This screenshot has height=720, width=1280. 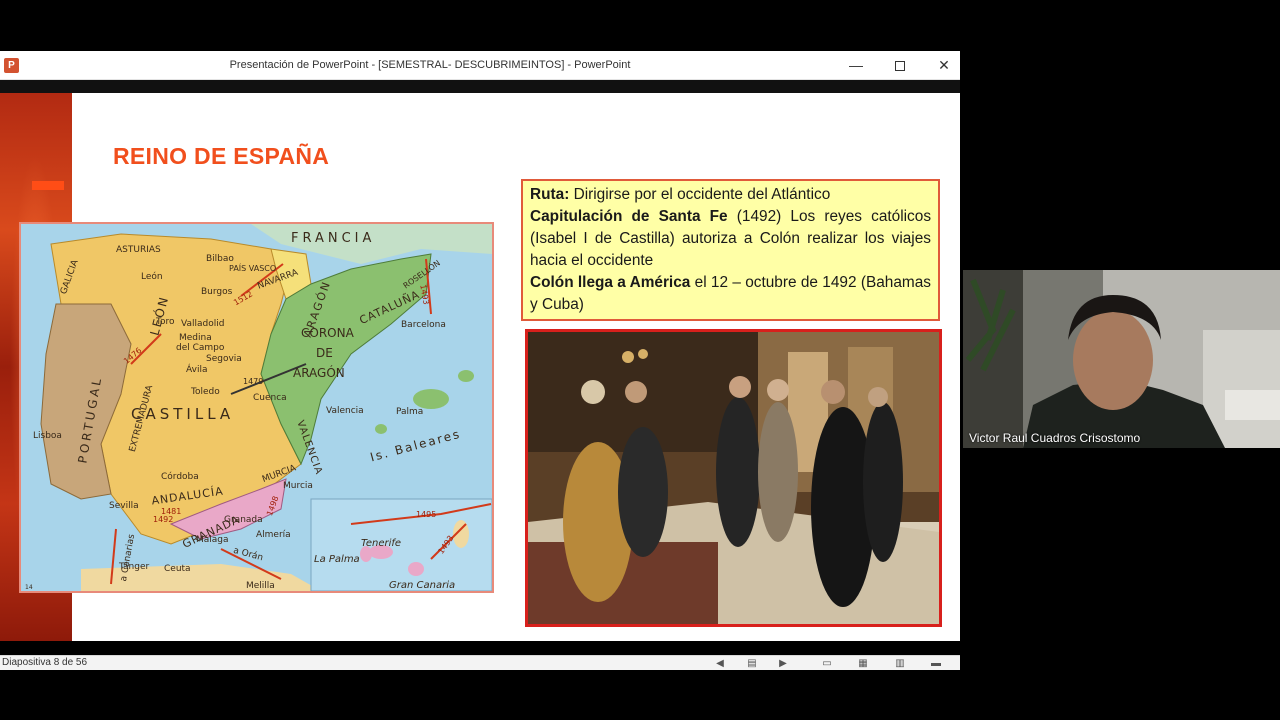 I want to click on label-burgos: Burgos, so click(x=217, y=292).